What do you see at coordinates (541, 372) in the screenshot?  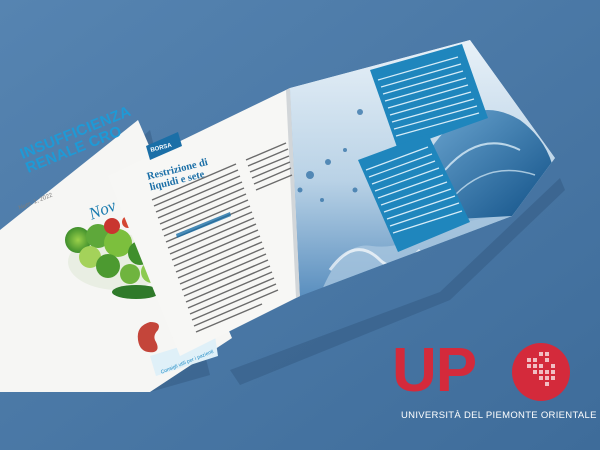 I see `logo-region-map-icon` at bounding box center [541, 372].